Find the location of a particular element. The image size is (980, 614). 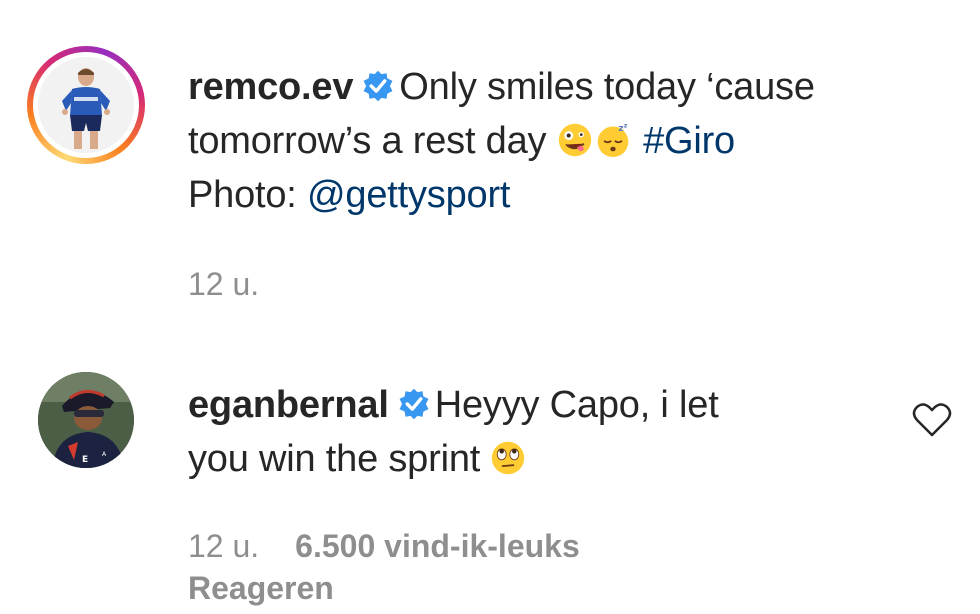

cyclist-photo is located at coordinates (86, 105).